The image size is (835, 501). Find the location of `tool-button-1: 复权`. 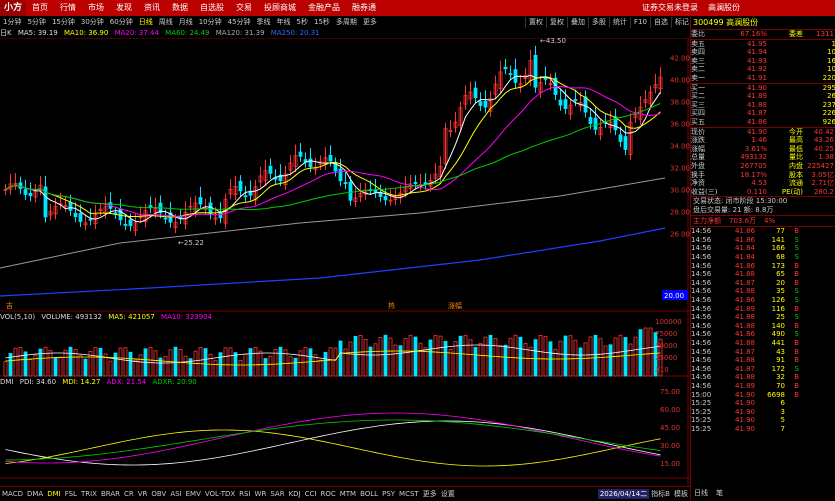

tool-button-1: 复权 is located at coordinates (556, 22).